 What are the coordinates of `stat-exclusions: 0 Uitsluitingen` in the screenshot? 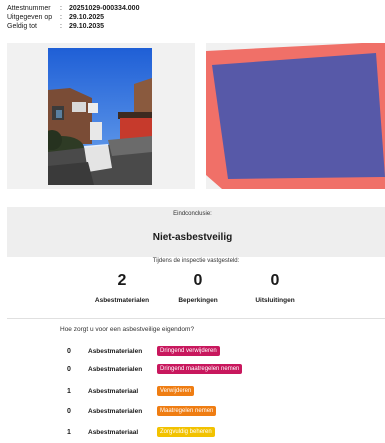 It's located at (275, 288).